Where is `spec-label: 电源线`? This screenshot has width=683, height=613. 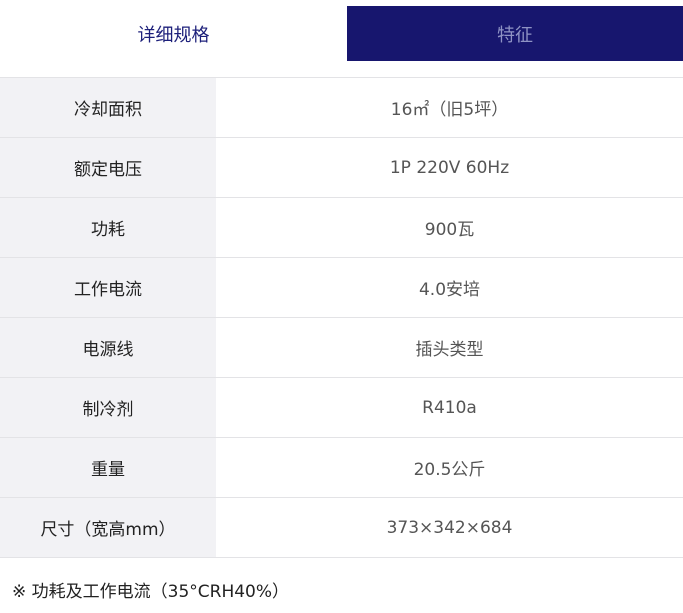
spec-label: 电源线 is located at coordinates (108, 347).